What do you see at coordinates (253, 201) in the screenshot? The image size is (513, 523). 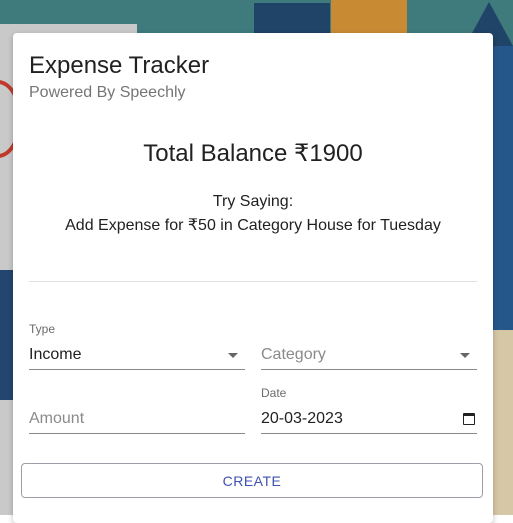 I see `hint-heading: Try Saying:` at bounding box center [253, 201].